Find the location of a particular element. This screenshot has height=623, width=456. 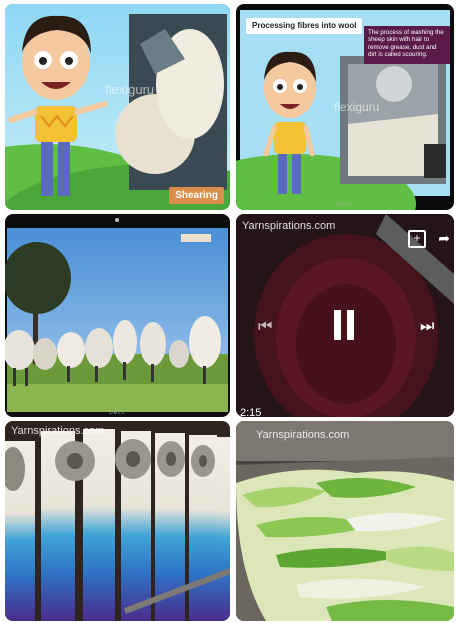

share-icon: ➦ is located at coordinates (444, 238).